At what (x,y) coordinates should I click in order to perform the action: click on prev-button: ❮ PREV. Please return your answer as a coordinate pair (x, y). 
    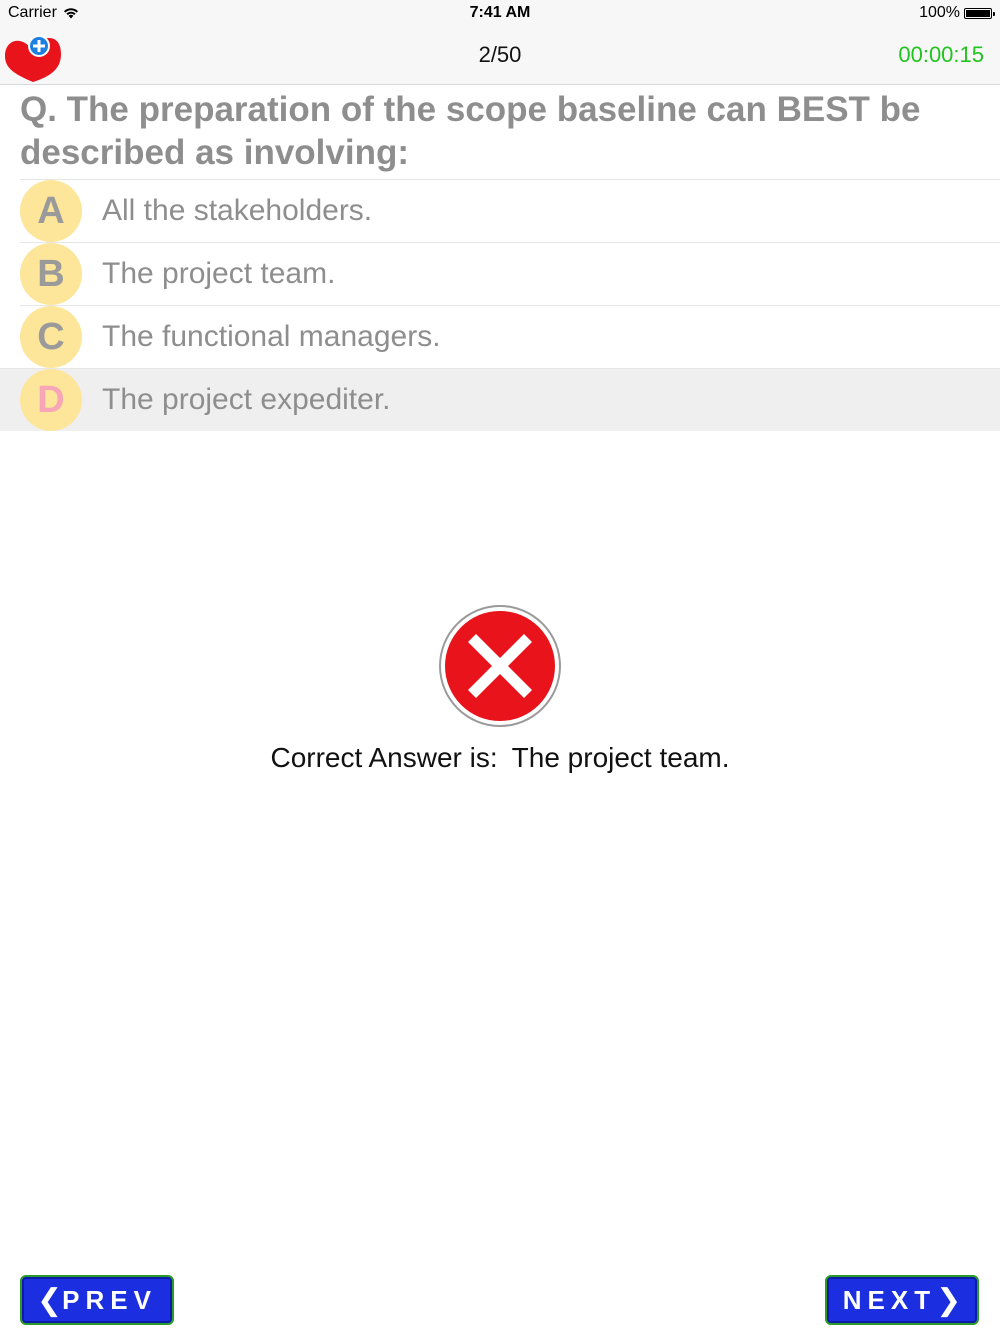
    Looking at the image, I should click on (97, 1300).